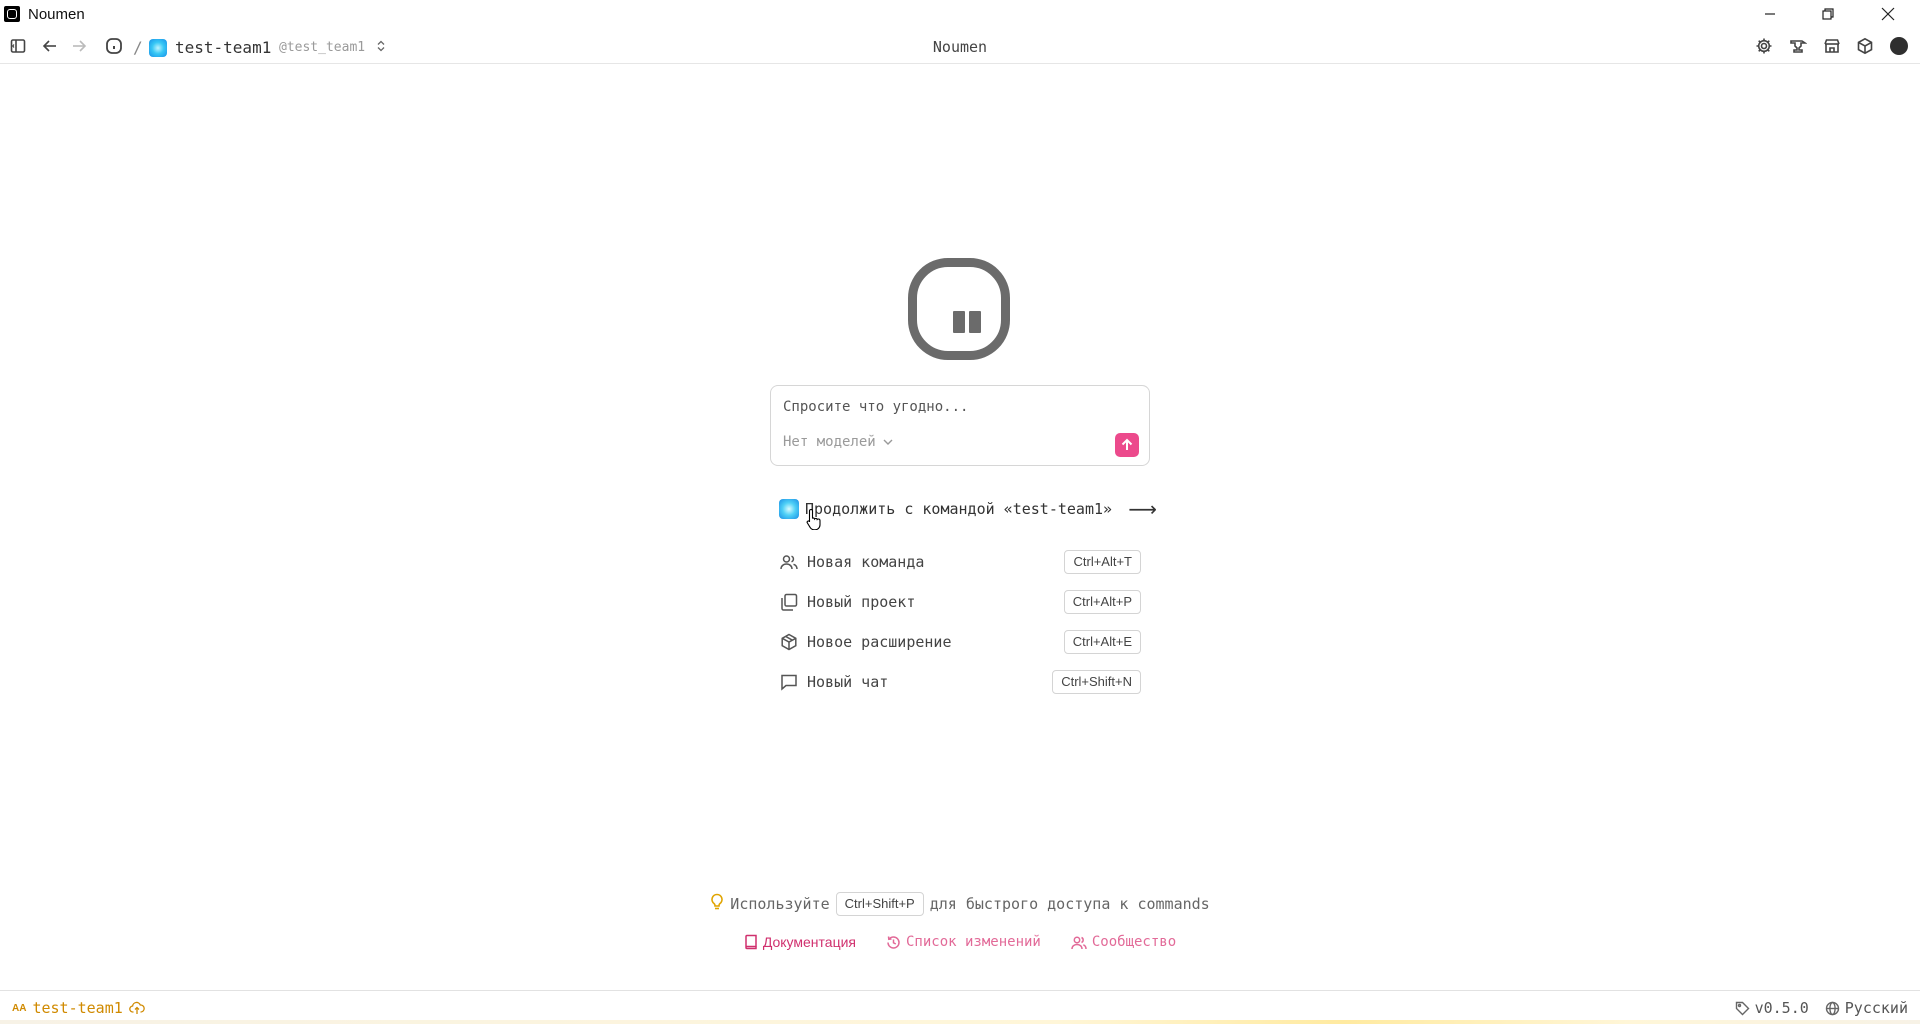 This screenshot has width=1920, height=1024. I want to click on new-chat-label: Новый чат, so click(848, 682).